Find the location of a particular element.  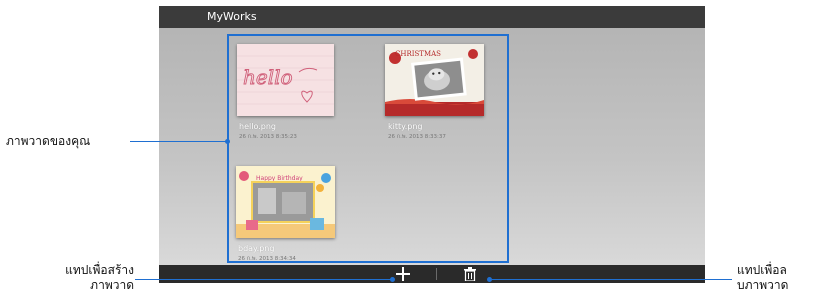

callout-your-drawings: ภาพวาดของคุณ is located at coordinates (48, 141).